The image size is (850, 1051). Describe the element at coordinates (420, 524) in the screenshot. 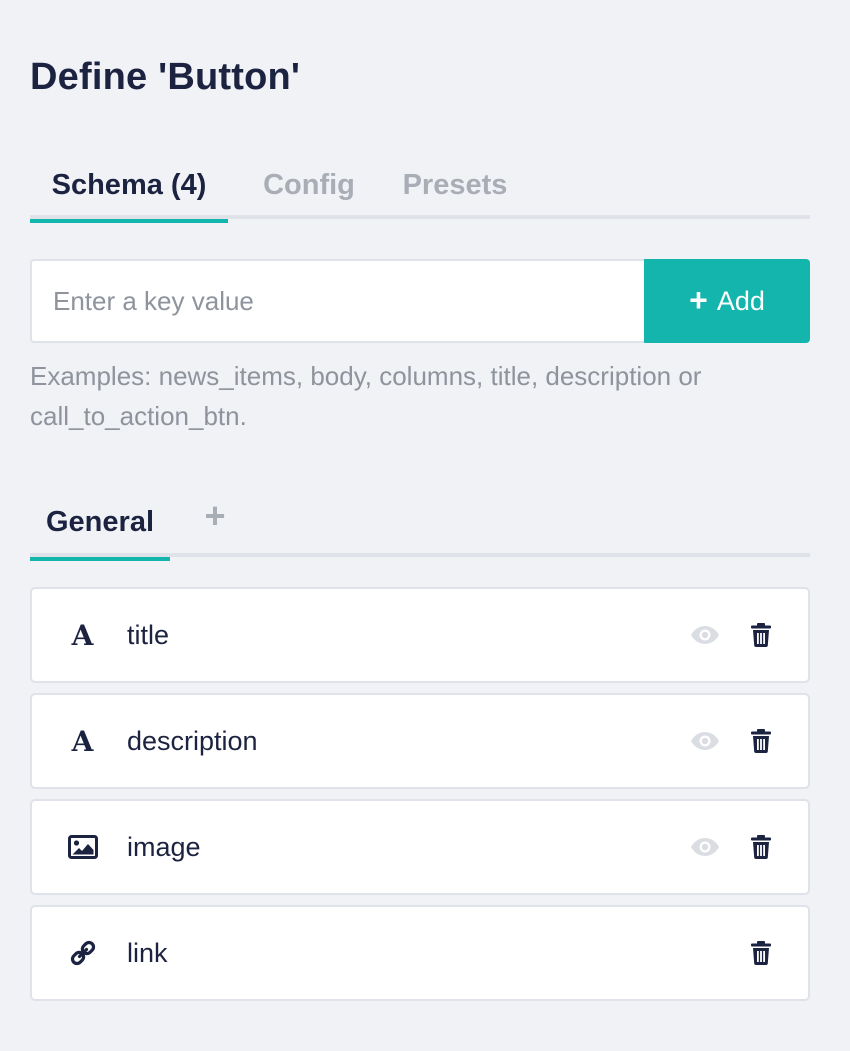

I see `group-tabs: General +` at that location.